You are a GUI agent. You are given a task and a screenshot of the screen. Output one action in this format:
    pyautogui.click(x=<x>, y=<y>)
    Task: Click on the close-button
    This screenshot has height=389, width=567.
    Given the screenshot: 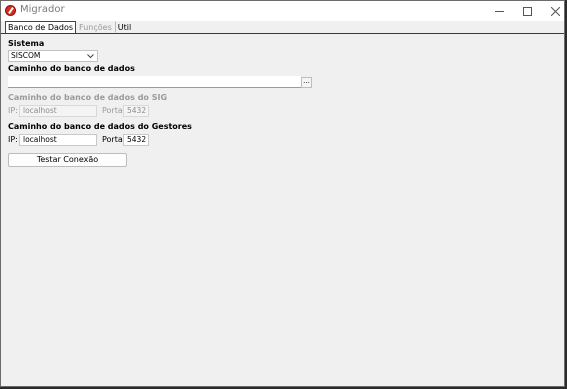 What is the action you would take?
    pyautogui.click(x=554, y=11)
    